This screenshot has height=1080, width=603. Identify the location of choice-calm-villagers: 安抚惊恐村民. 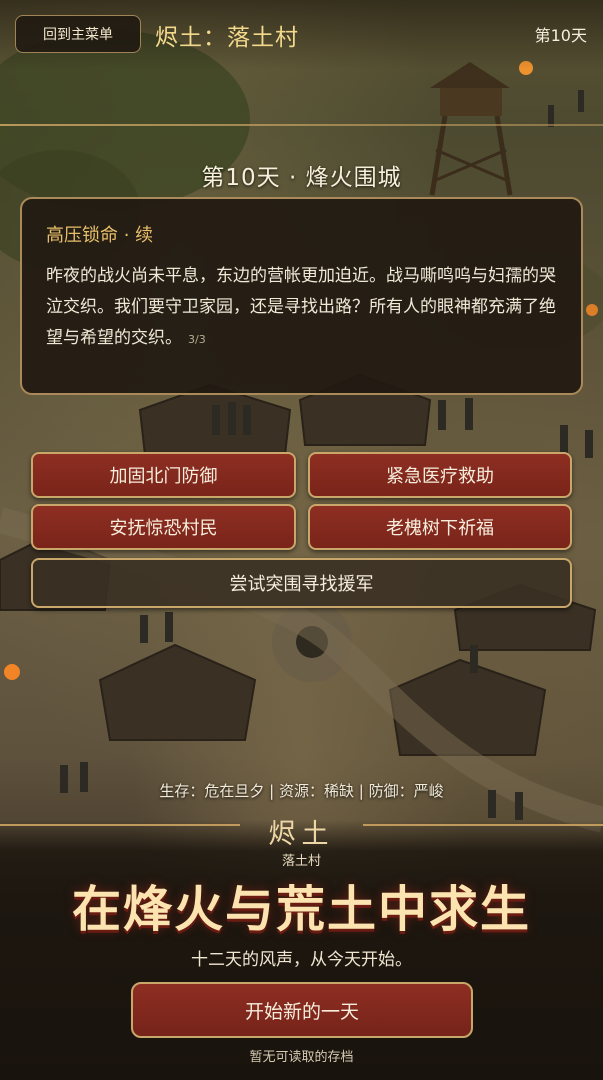
(163, 527).